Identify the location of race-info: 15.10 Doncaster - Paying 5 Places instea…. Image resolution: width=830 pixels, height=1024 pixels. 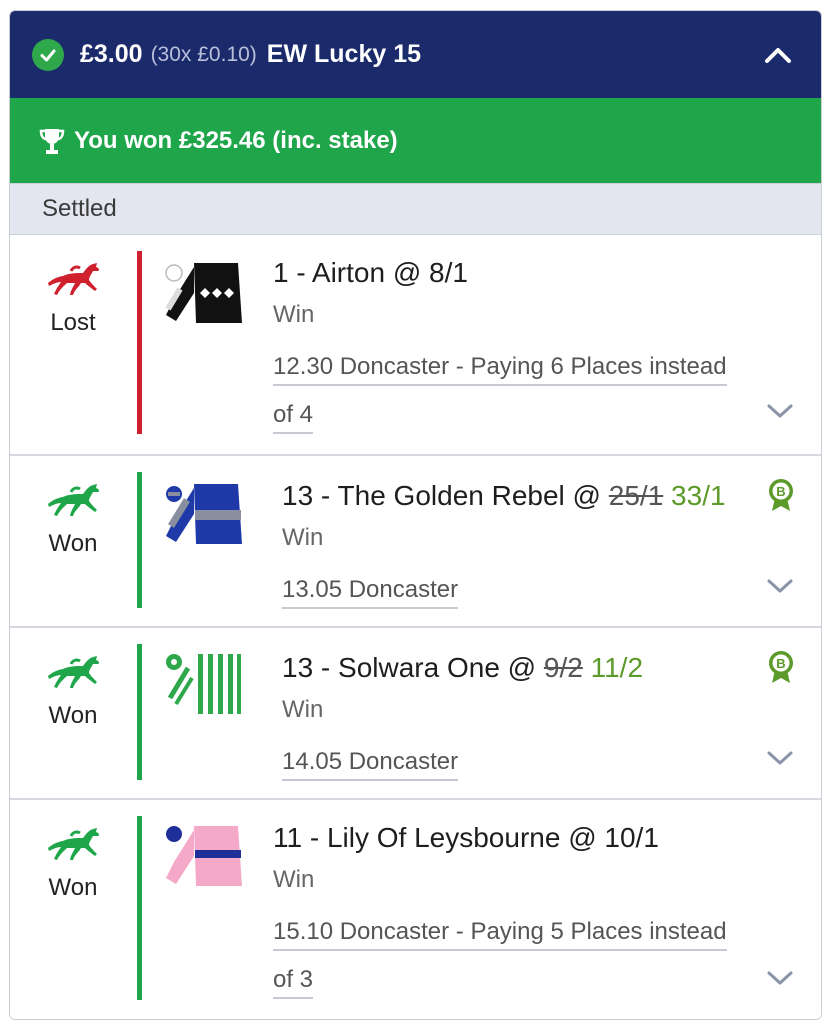
(500, 956).